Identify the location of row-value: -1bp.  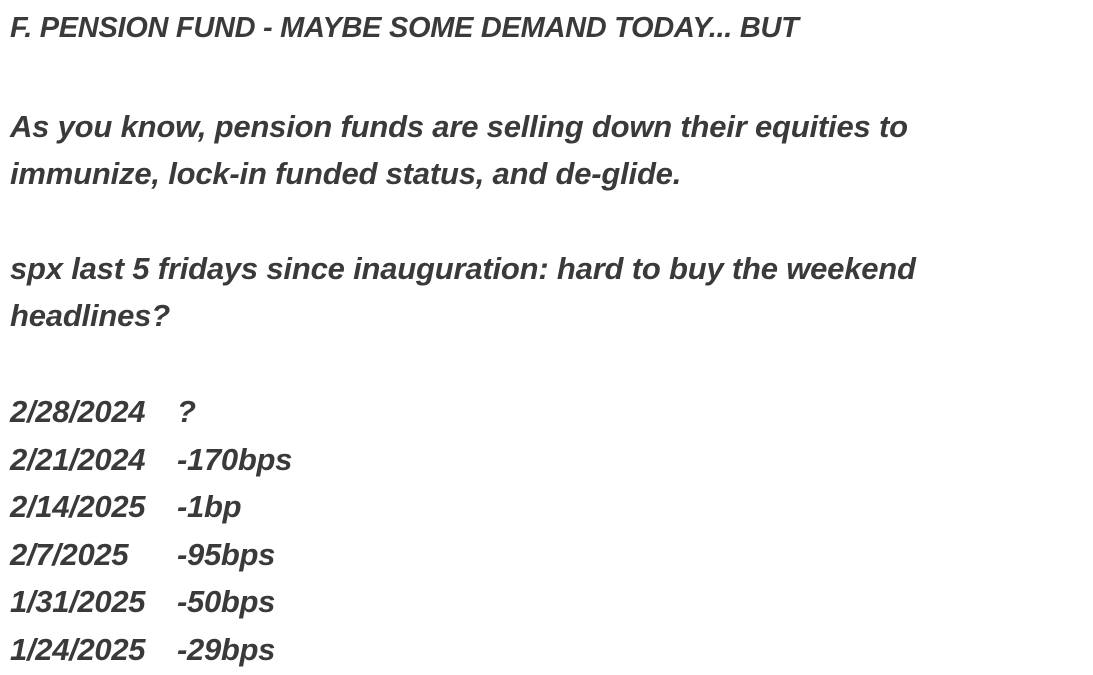
(209, 506).